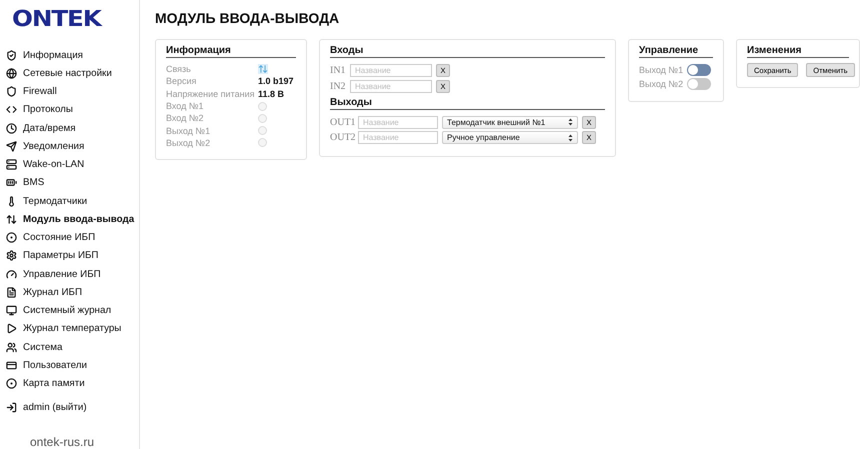  Describe the element at coordinates (72, 237) in the screenshot. I see `sidebar-item: Состояние ИБП` at that location.